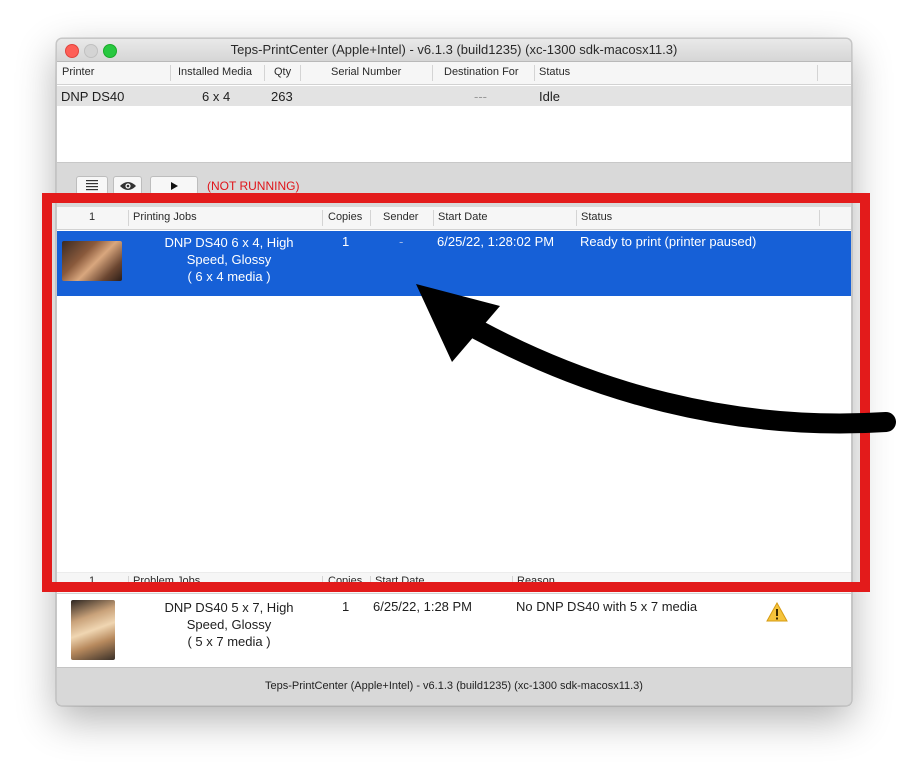 This screenshot has width=906, height=778. What do you see at coordinates (549, 96) in the screenshot?
I see `printer-status: Idle` at bounding box center [549, 96].